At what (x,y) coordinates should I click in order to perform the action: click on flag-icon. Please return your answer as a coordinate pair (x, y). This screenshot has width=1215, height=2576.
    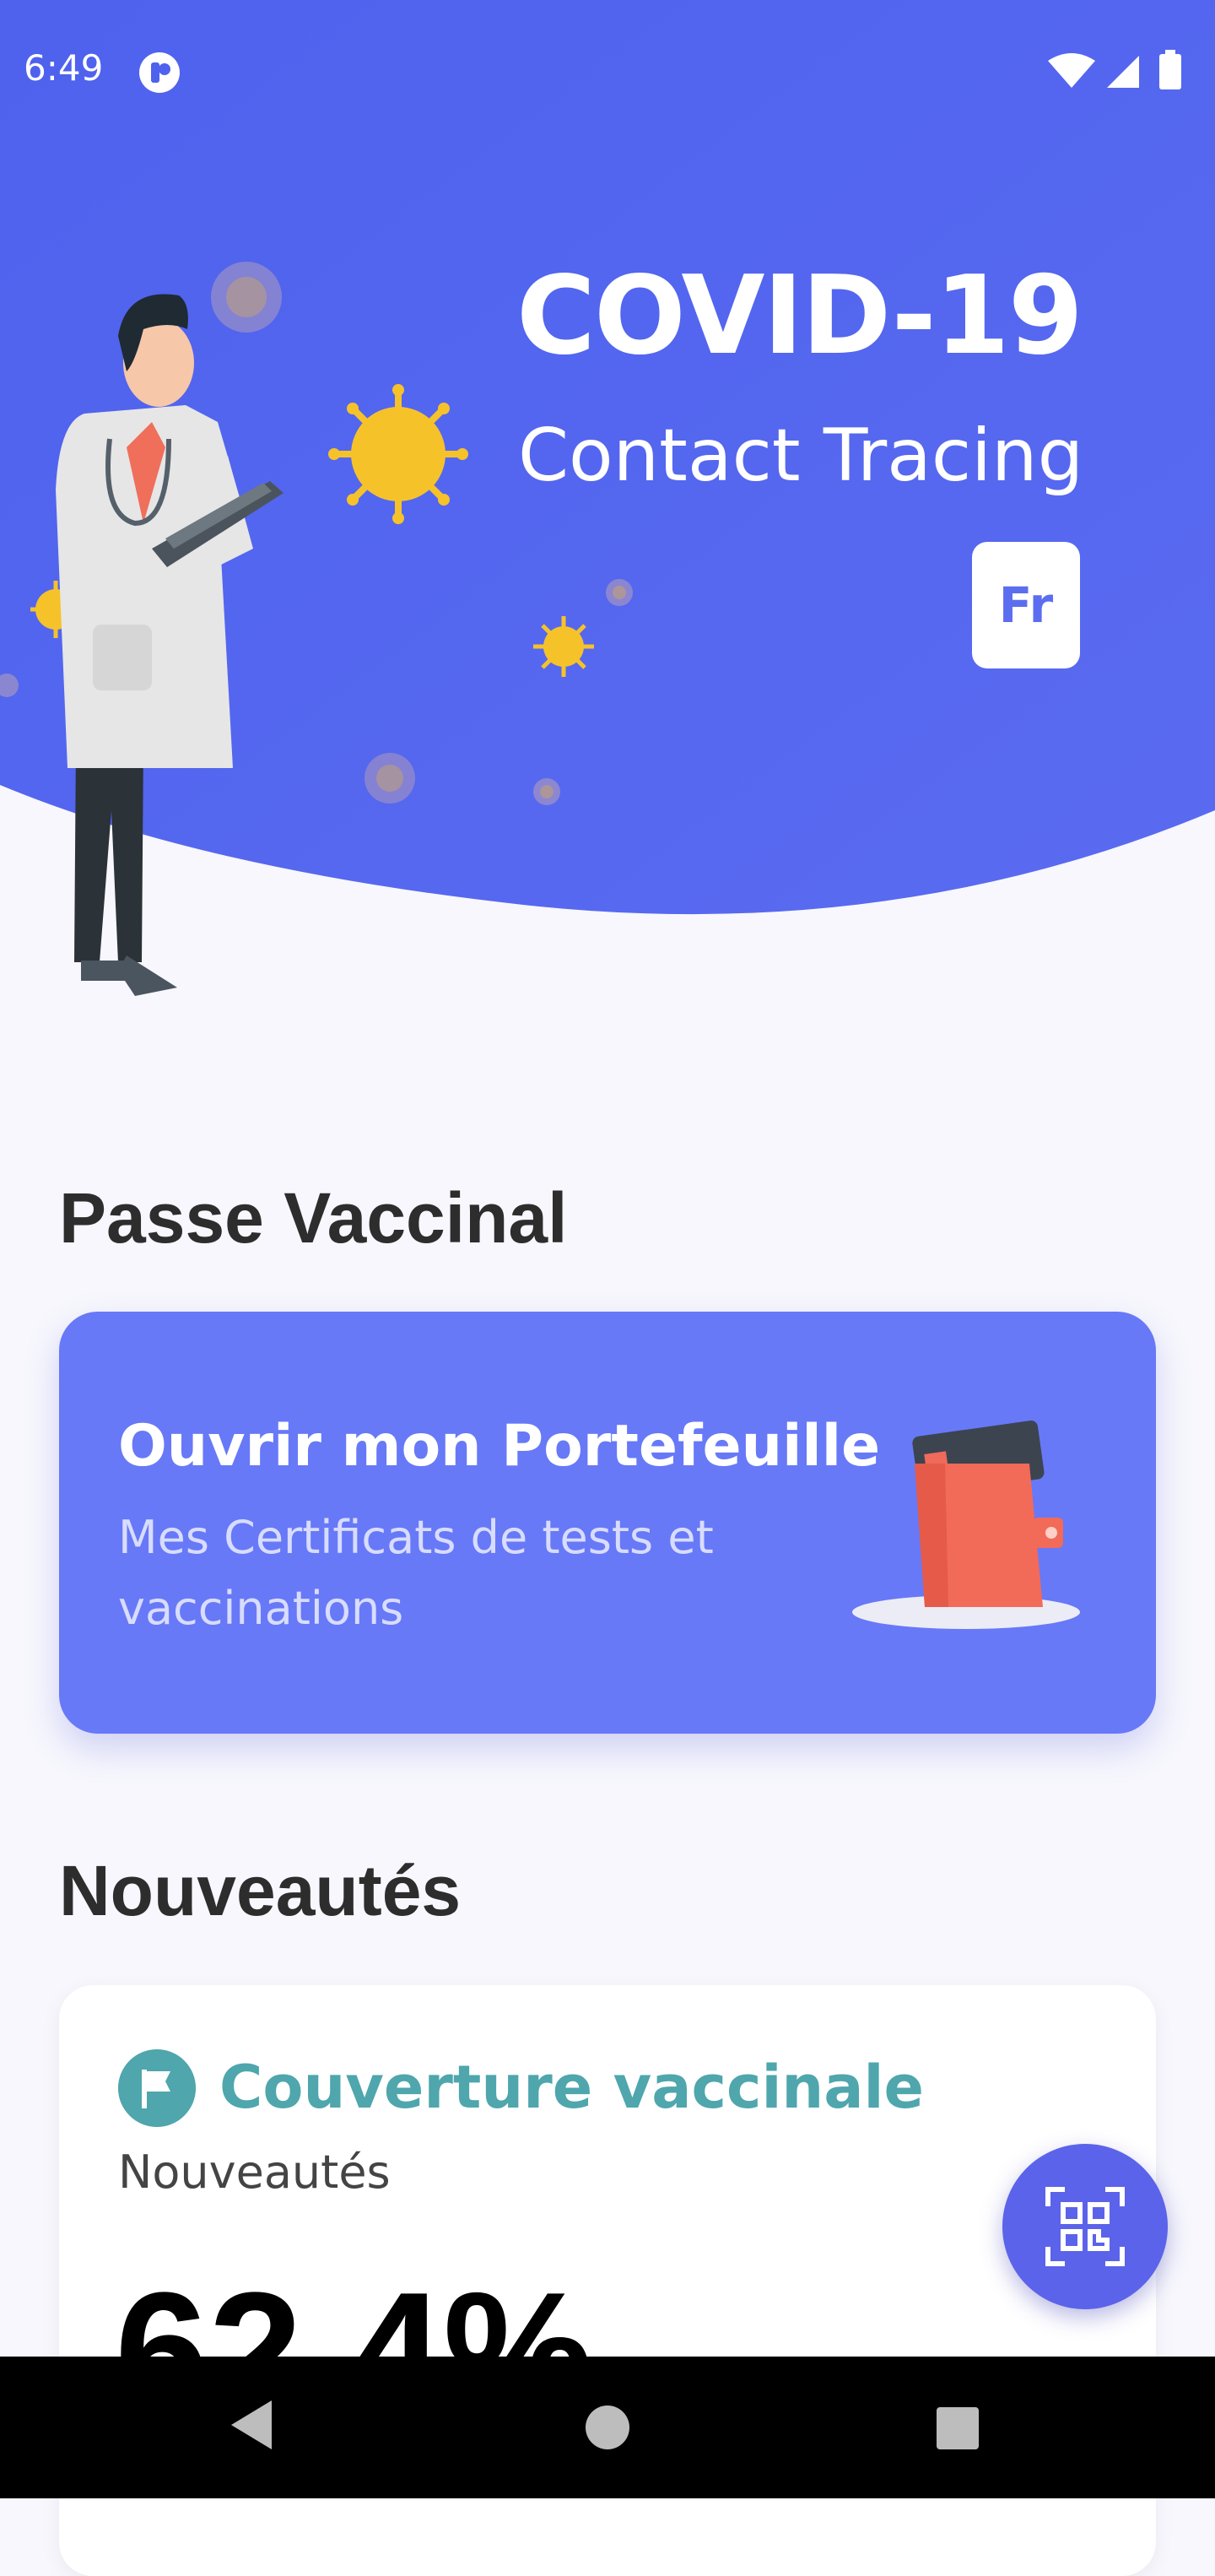
    Looking at the image, I should click on (157, 2088).